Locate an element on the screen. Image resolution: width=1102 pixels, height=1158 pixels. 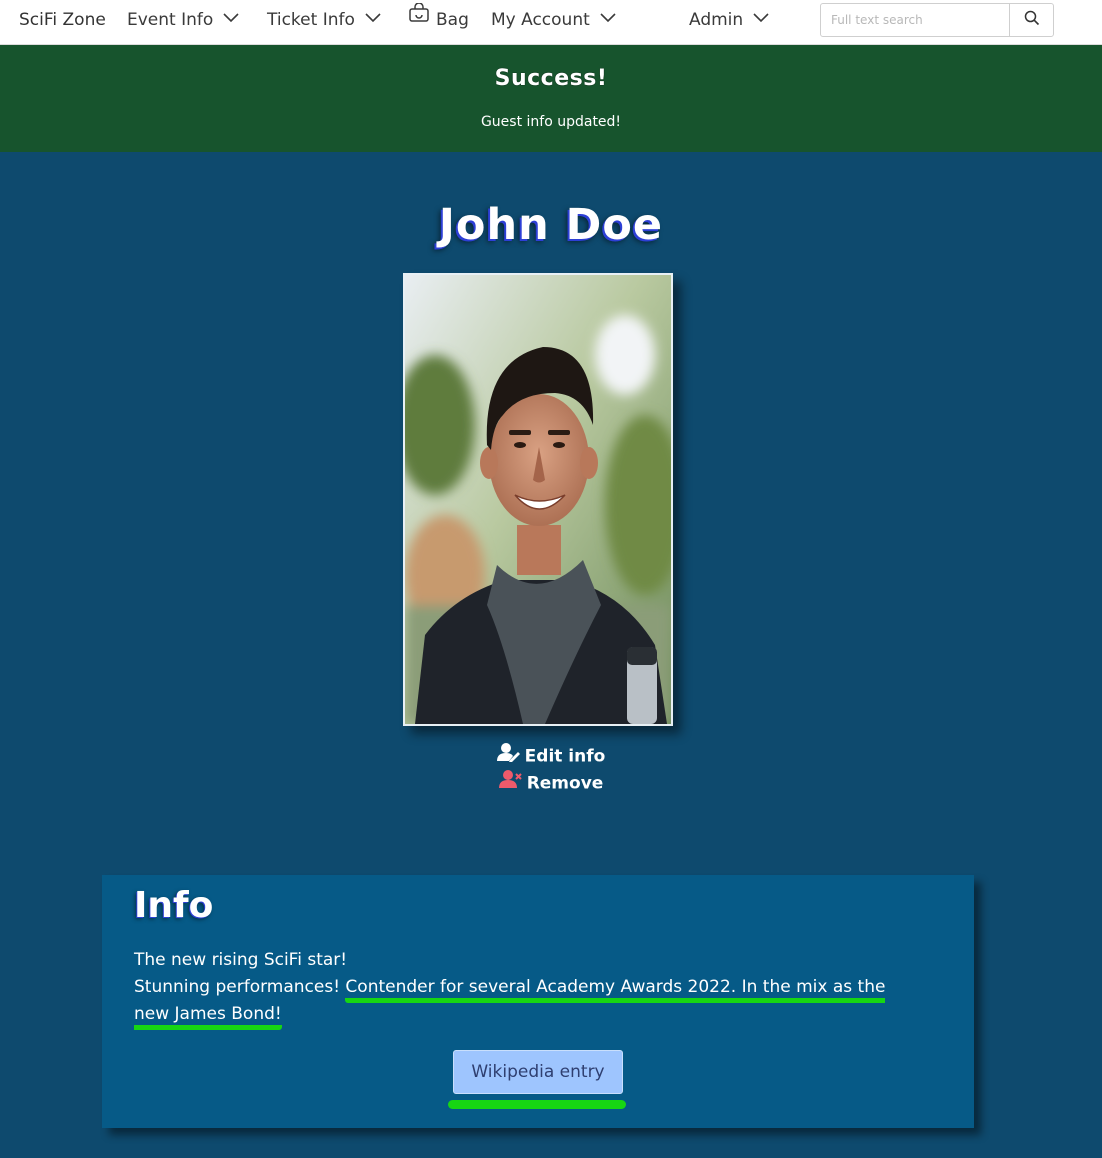
nav-bag-label: Bag is located at coordinates (452, 20).